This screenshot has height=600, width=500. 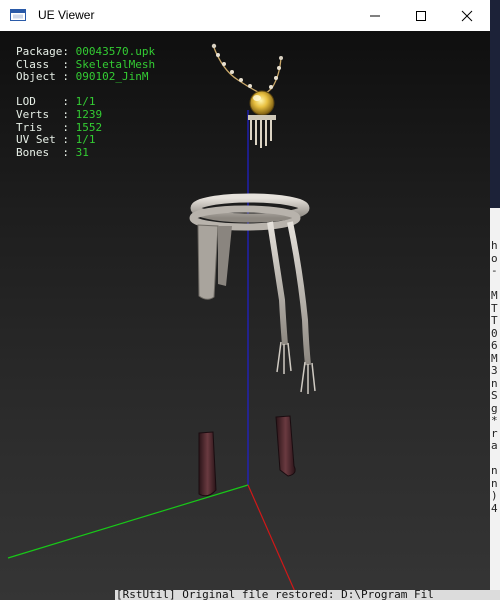 What do you see at coordinates (46, 114) in the screenshot?
I see `verts-label: Verts :` at bounding box center [46, 114].